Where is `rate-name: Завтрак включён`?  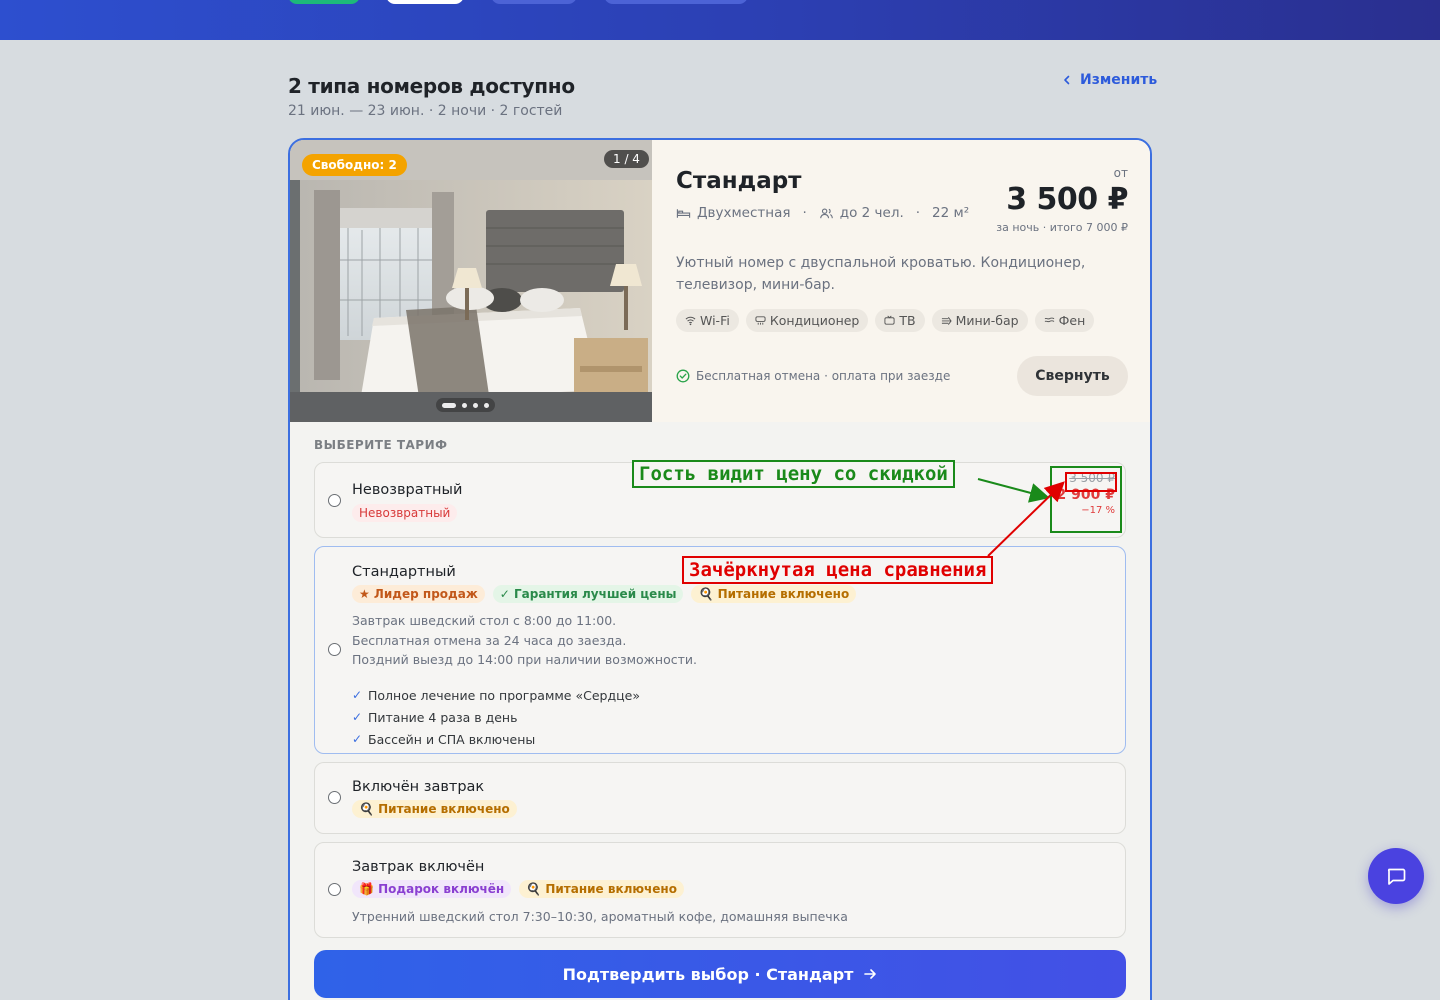 rate-name: Завтрак включён is located at coordinates (418, 867).